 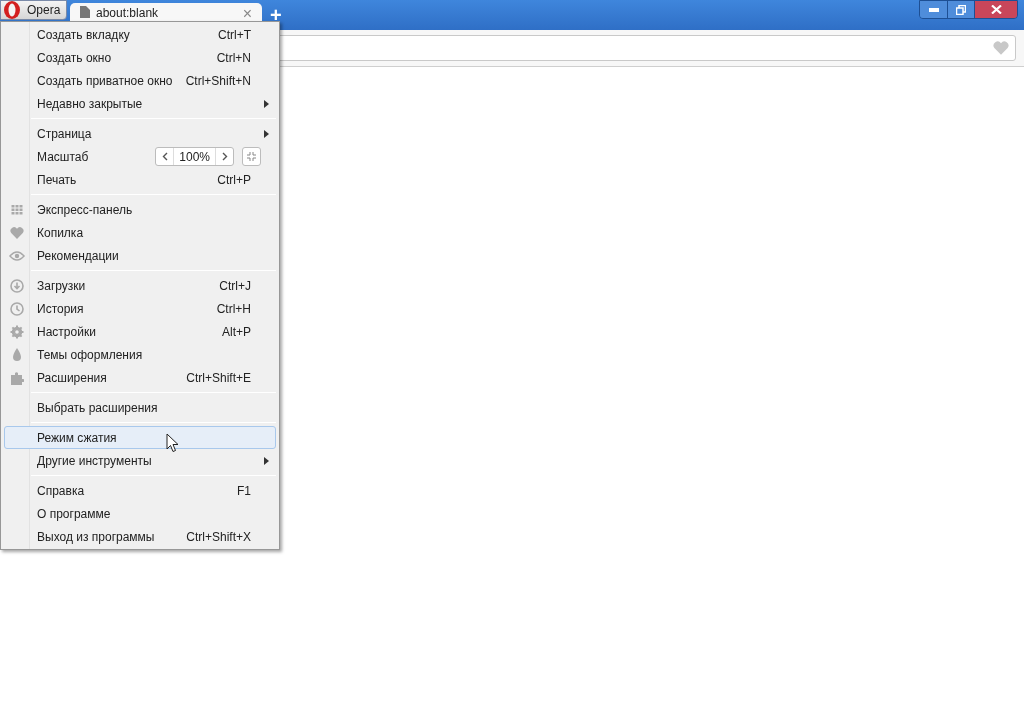 What do you see at coordinates (194, 157) in the screenshot?
I see `zoom-value: 100%` at bounding box center [194, 157].